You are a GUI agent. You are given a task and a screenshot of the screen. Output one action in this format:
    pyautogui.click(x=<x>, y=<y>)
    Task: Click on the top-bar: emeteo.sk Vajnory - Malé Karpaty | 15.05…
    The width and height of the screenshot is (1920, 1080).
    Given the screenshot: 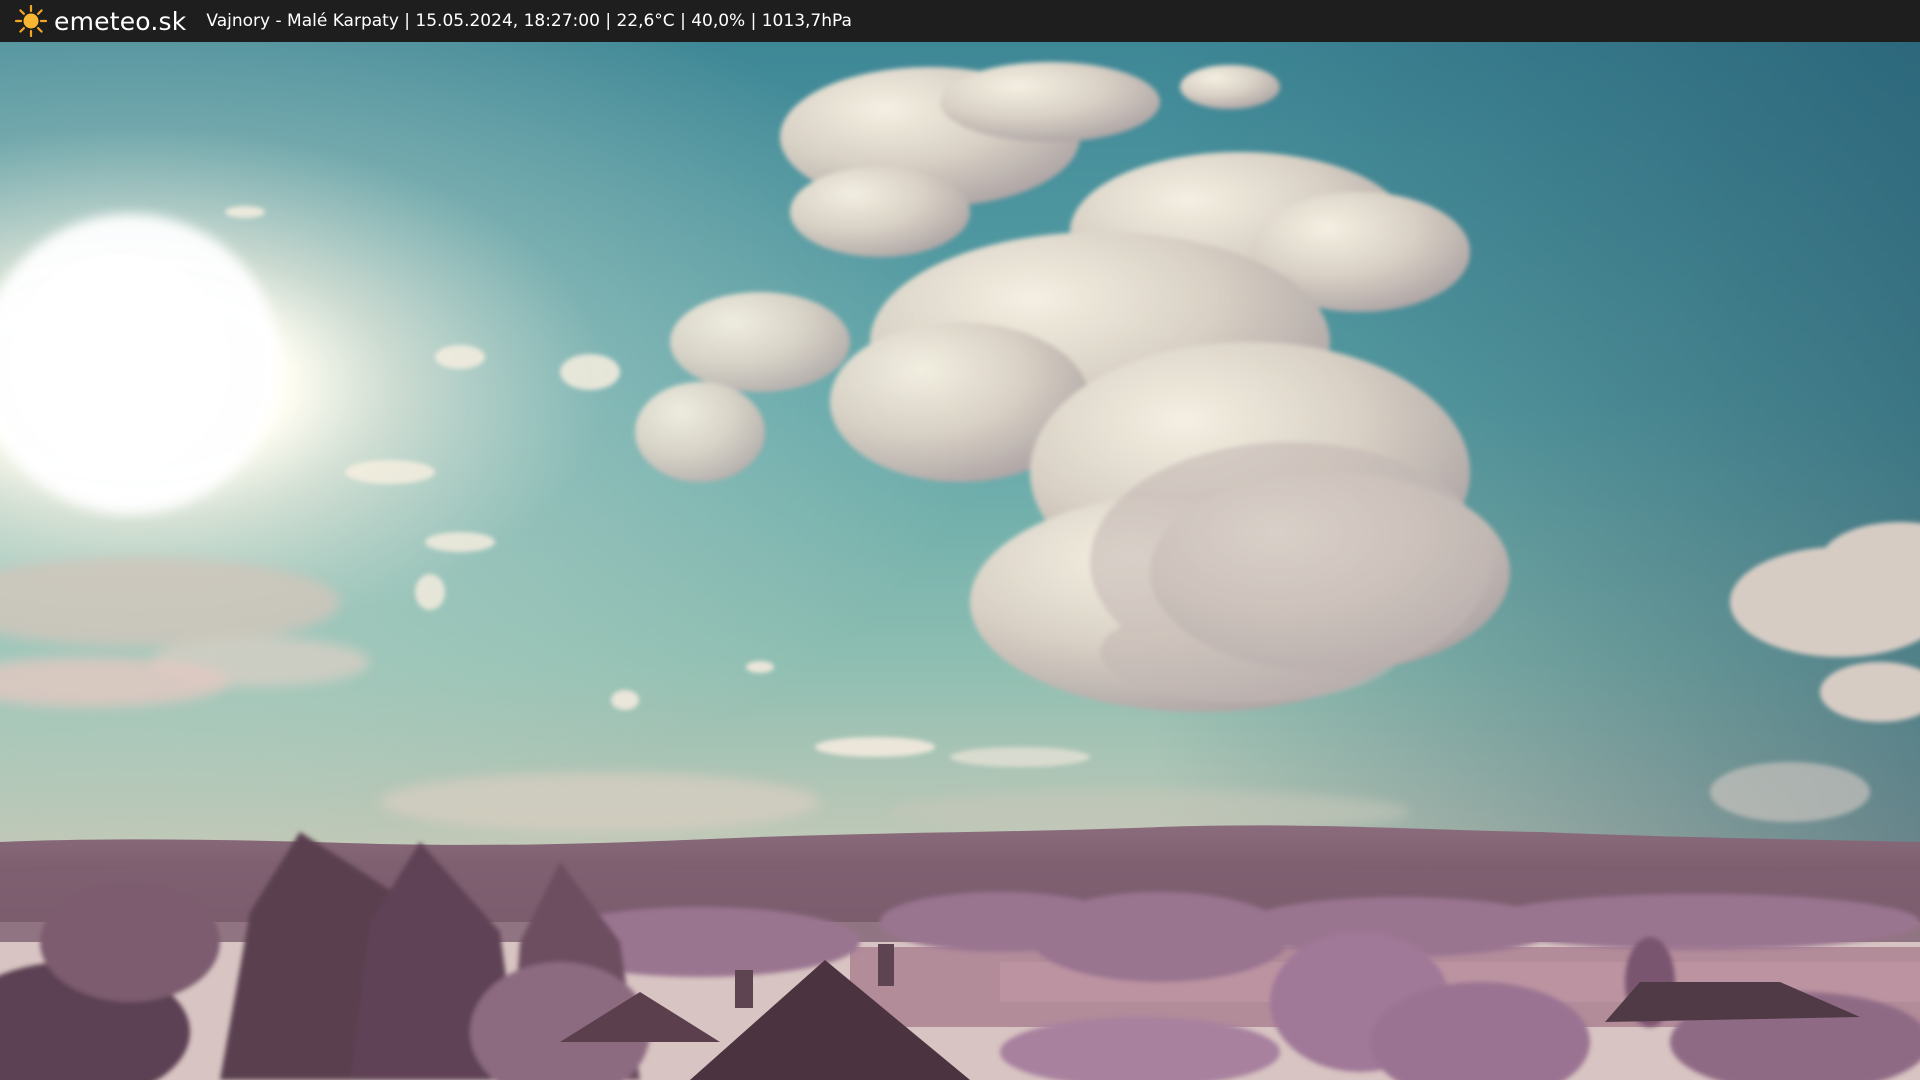 What is the action you would take?
    pyautogui.click(x=960, y=21)
    